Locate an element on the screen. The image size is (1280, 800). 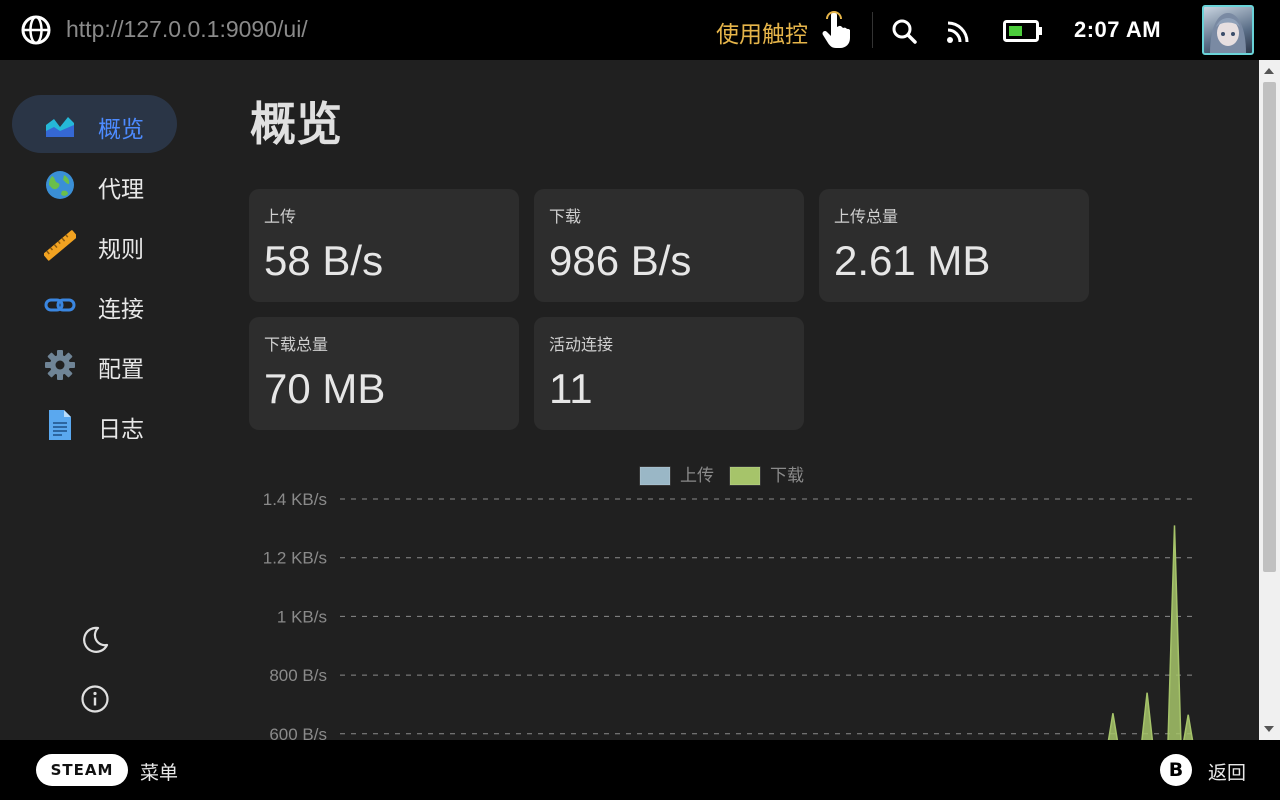
info-icon is located at coordinates (95, 699).